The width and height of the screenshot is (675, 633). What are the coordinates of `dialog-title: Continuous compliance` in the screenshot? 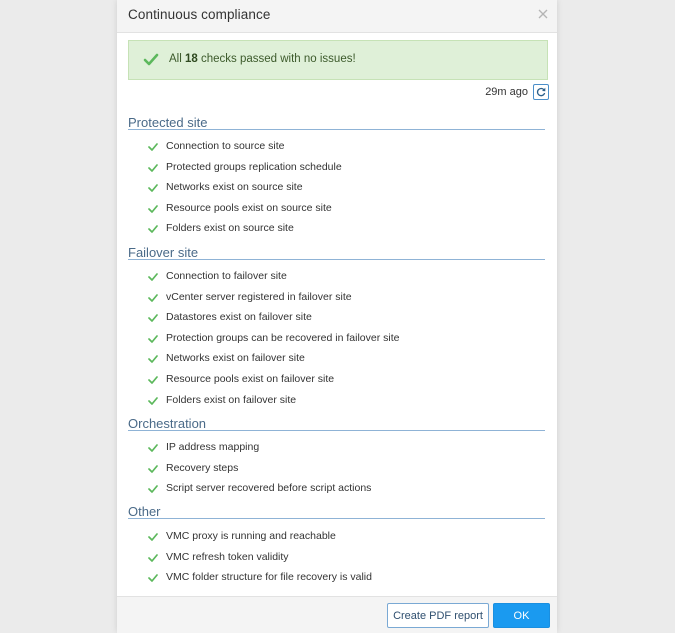 It's located at (199, 14).